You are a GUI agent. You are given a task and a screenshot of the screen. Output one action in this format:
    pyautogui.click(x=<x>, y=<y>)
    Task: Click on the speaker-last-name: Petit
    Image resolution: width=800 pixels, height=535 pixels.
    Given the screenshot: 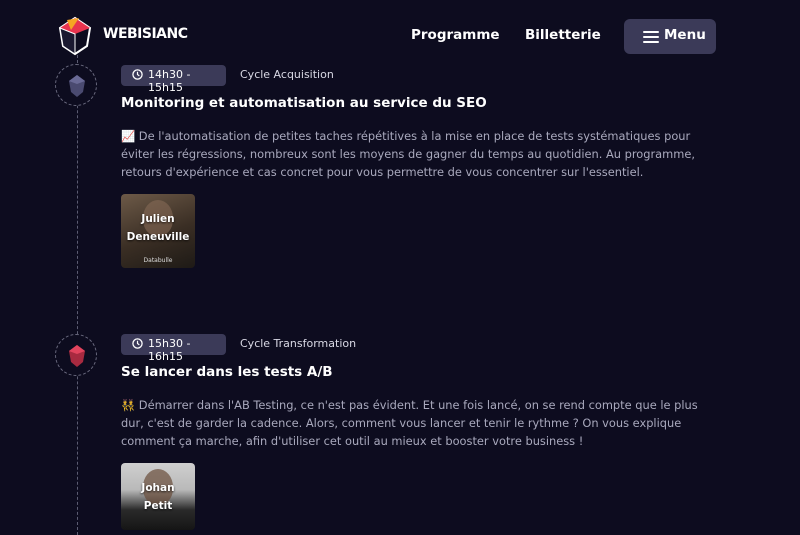 What is the action you would take?
    pyautogui.click(x=158, y=506)
    